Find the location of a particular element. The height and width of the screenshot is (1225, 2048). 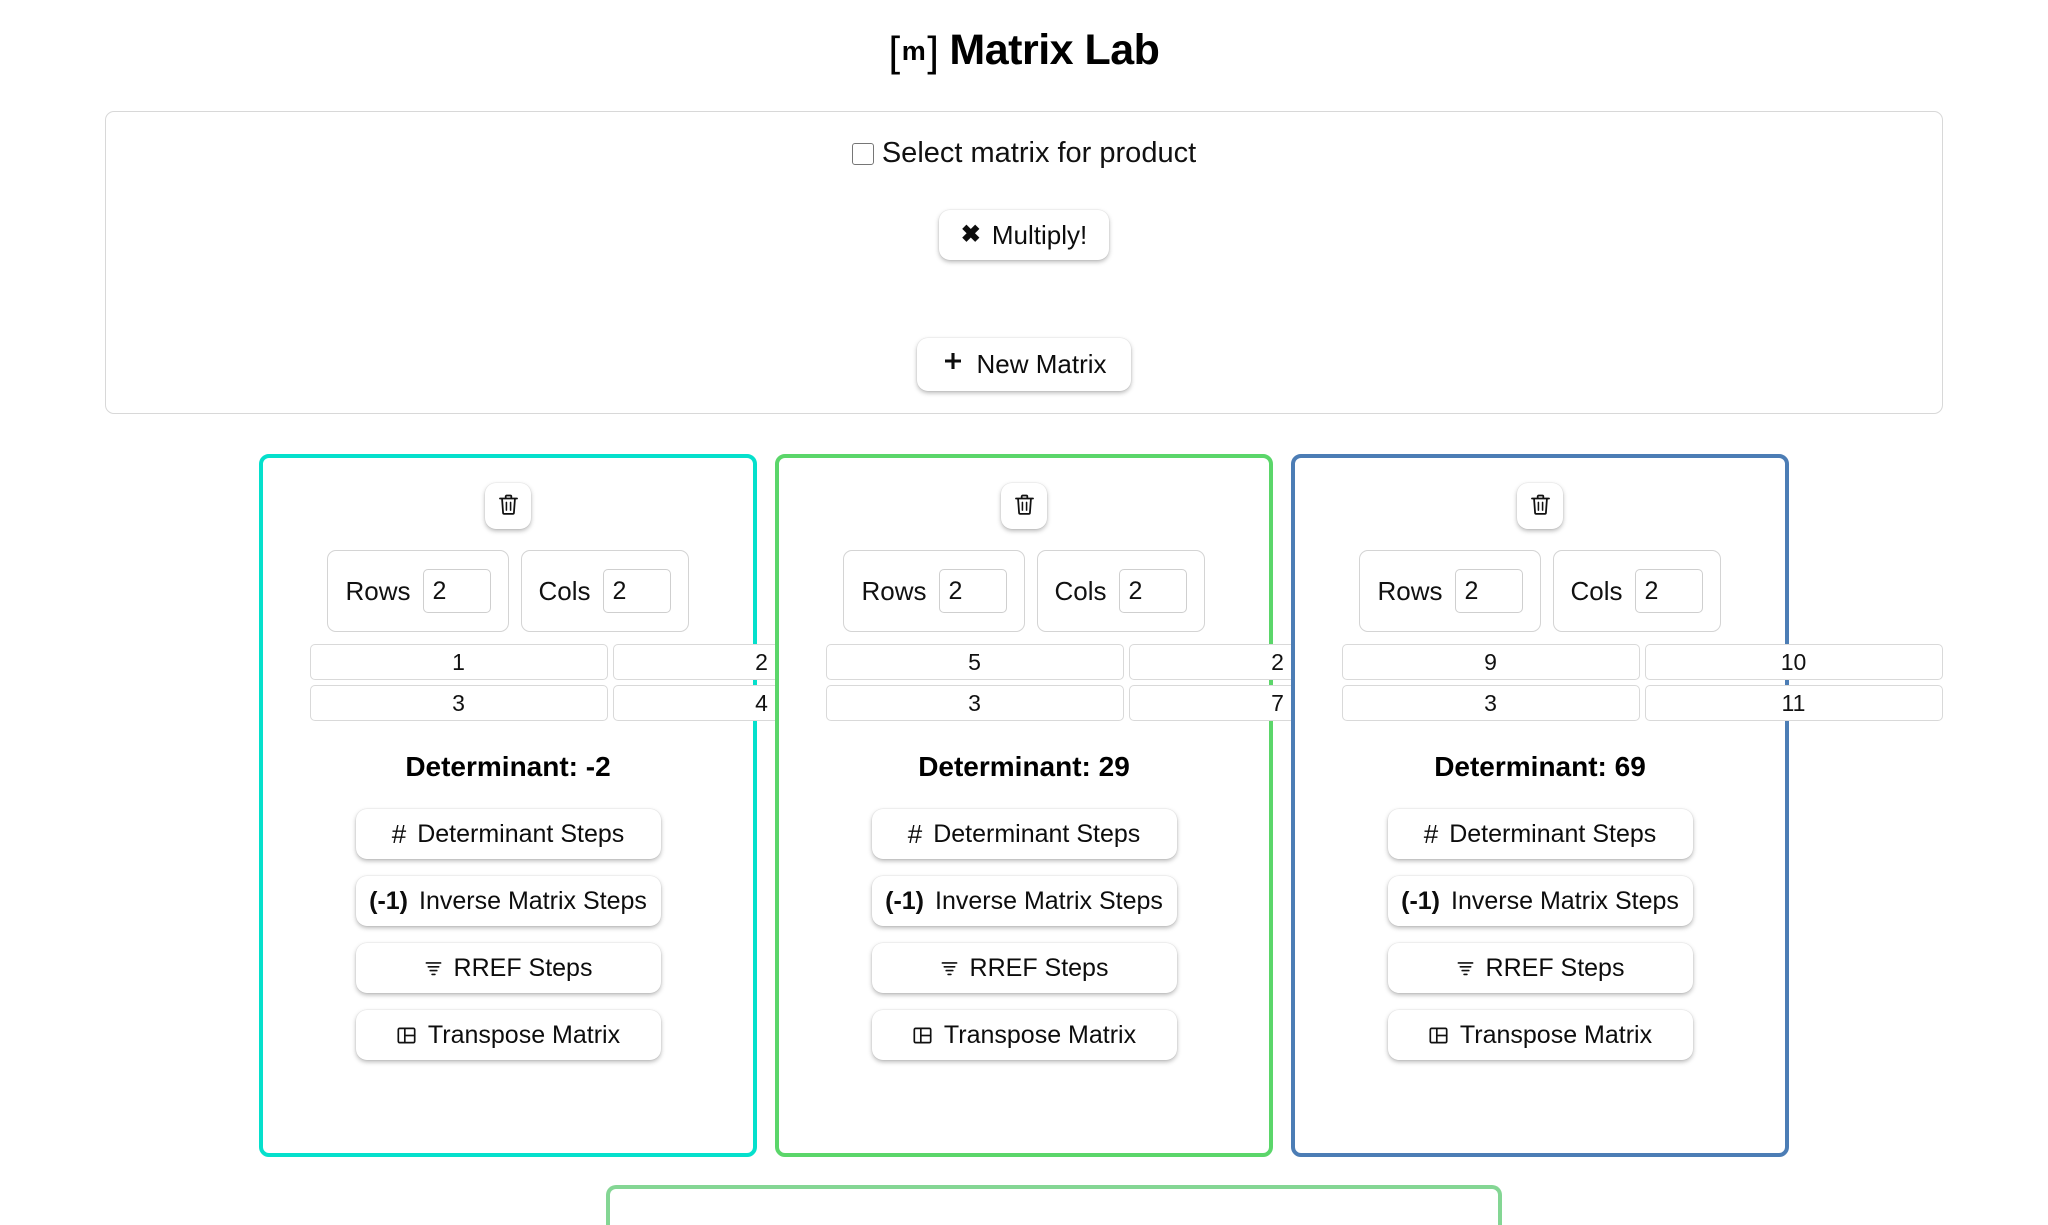

logo-open-bracket: [ is located at coordinates (894, 51).